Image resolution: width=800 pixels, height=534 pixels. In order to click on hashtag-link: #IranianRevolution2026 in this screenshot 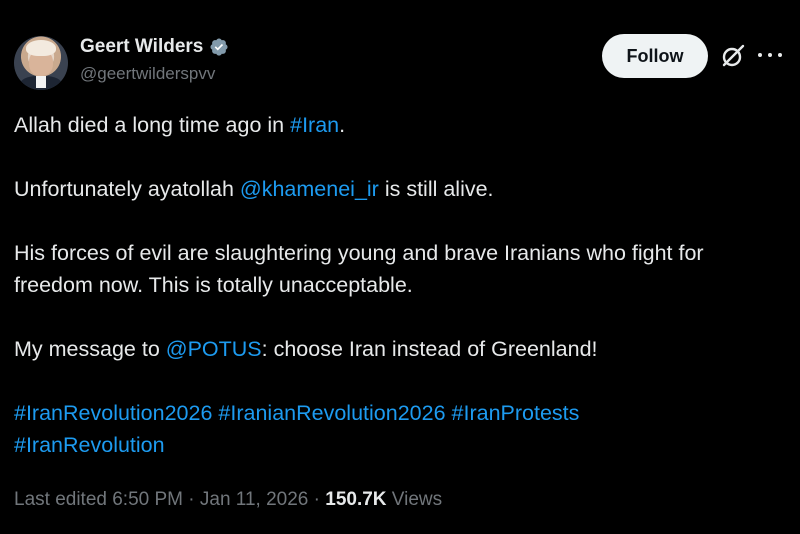, I will do `click(331, 413)`.